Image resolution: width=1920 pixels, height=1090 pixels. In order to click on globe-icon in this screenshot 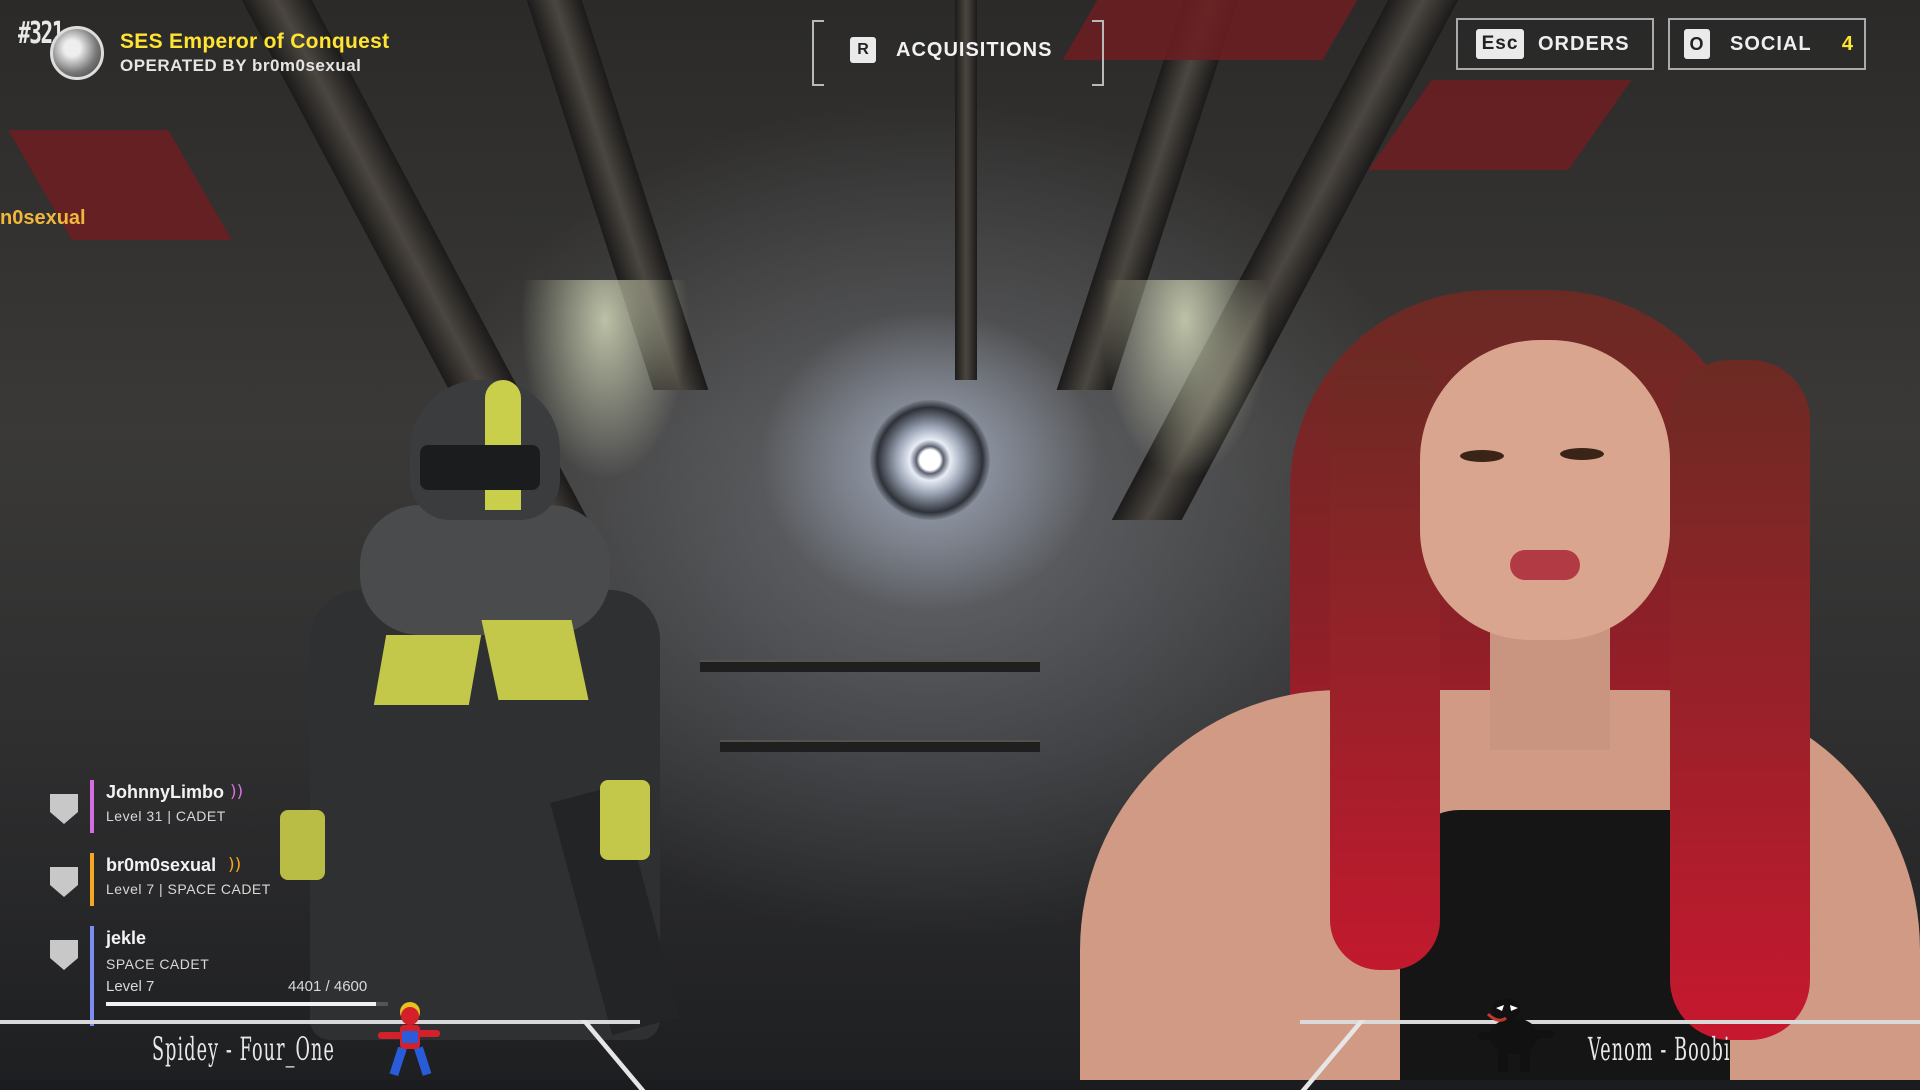, I will do `click(77, 53)`.